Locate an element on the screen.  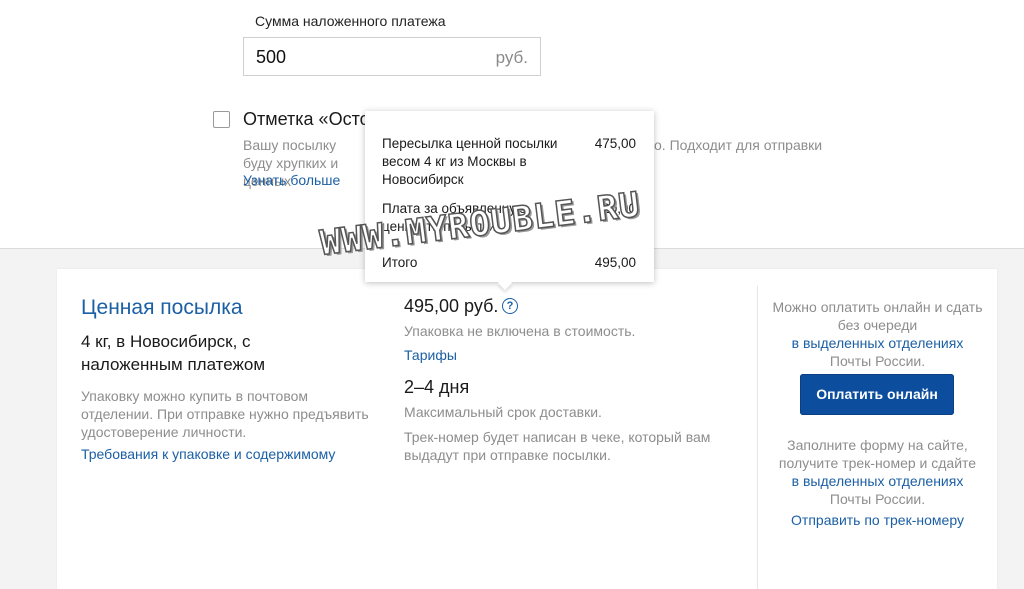
tooltip-row-value: 475,00 is located at coordinates (615, 143).